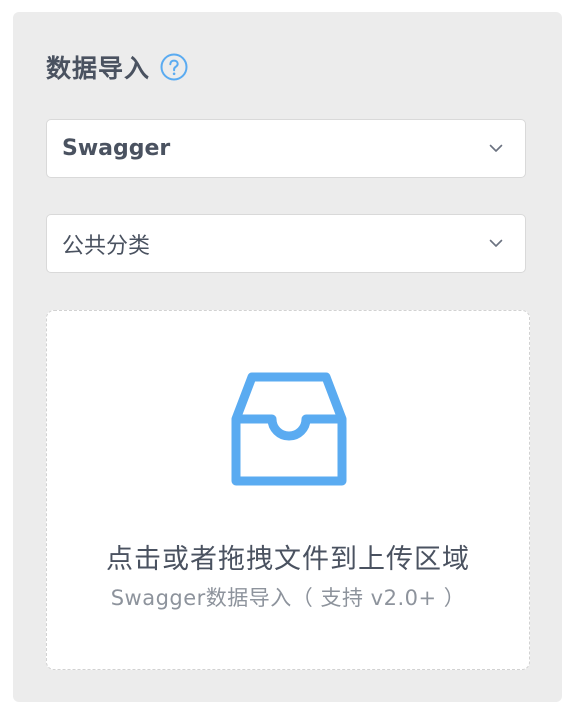 The width and height of the screenshot is (576, 720). I want to click on import-type-value: Swagger, so click(116, 148).